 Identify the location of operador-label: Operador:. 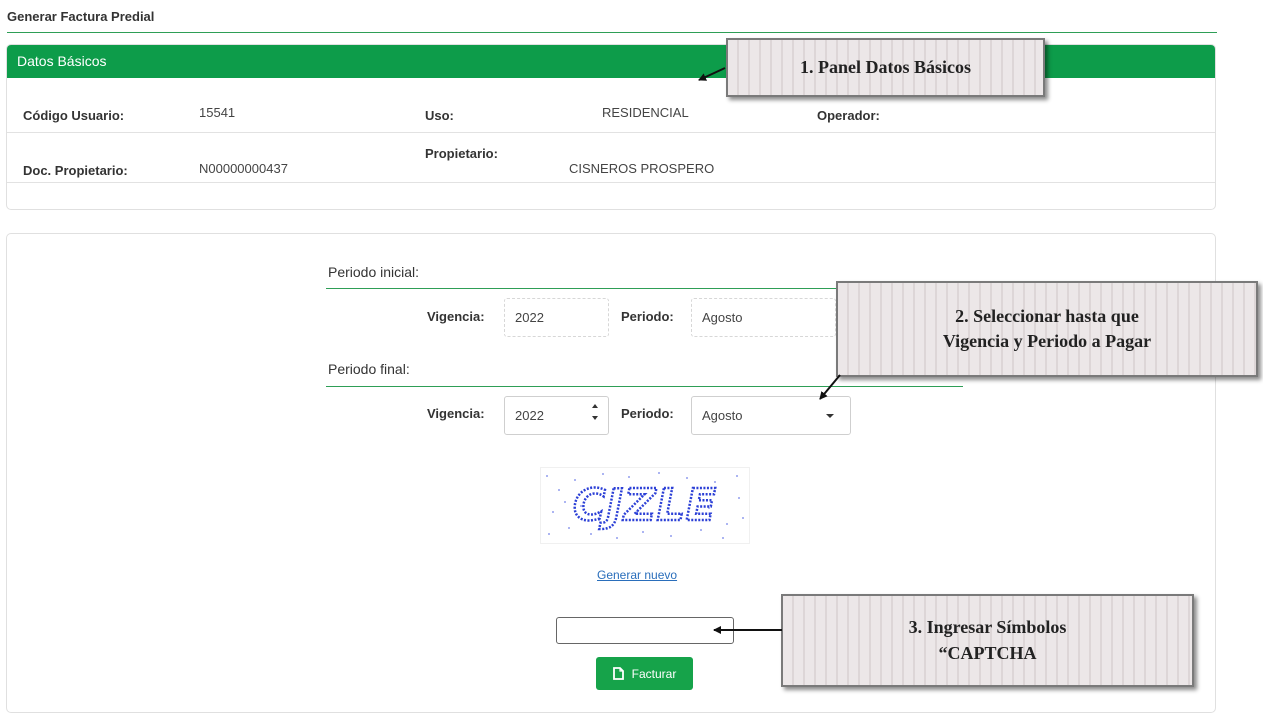
(848, 115).